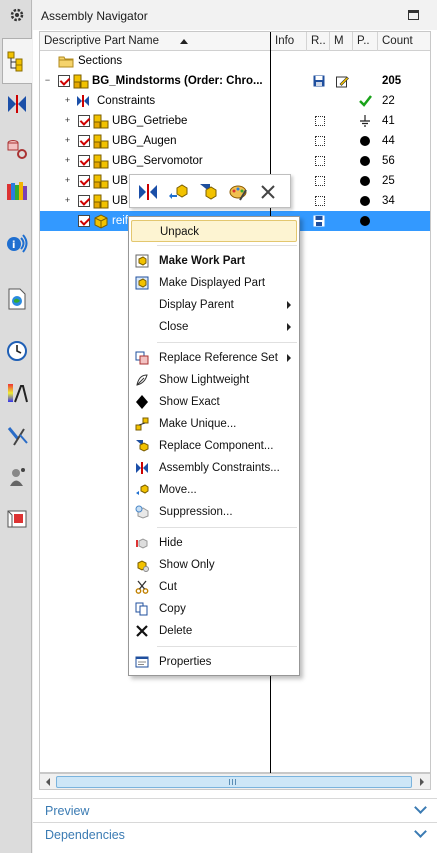 This screenshot has width=437, height=853. Describe the element at coordinates (235, 141) in the screenshot. I see `tree-row-subassembly: + UBG_Augen 44` at that location.